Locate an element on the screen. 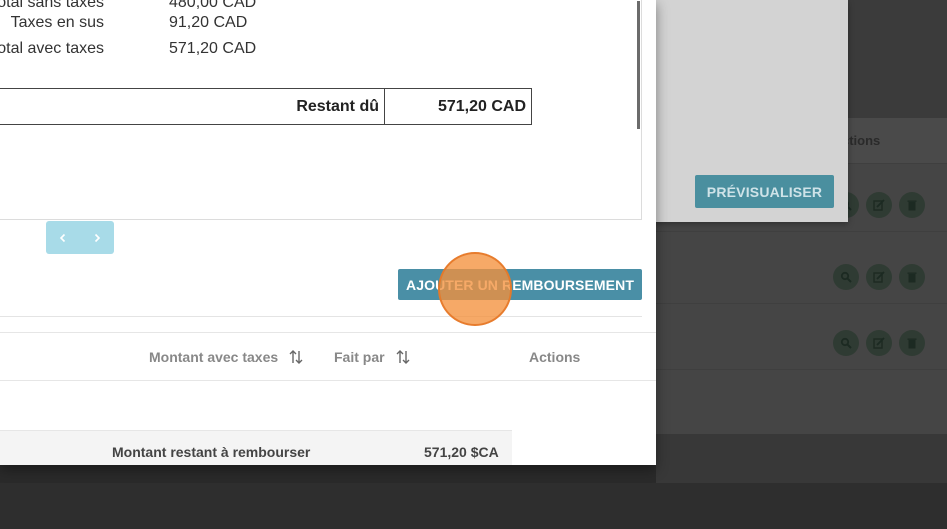 Image resolution: width=947 pixels, height=529 pixels. column-amount-header: Montant avec taxes is located at coordinates (226, 357).